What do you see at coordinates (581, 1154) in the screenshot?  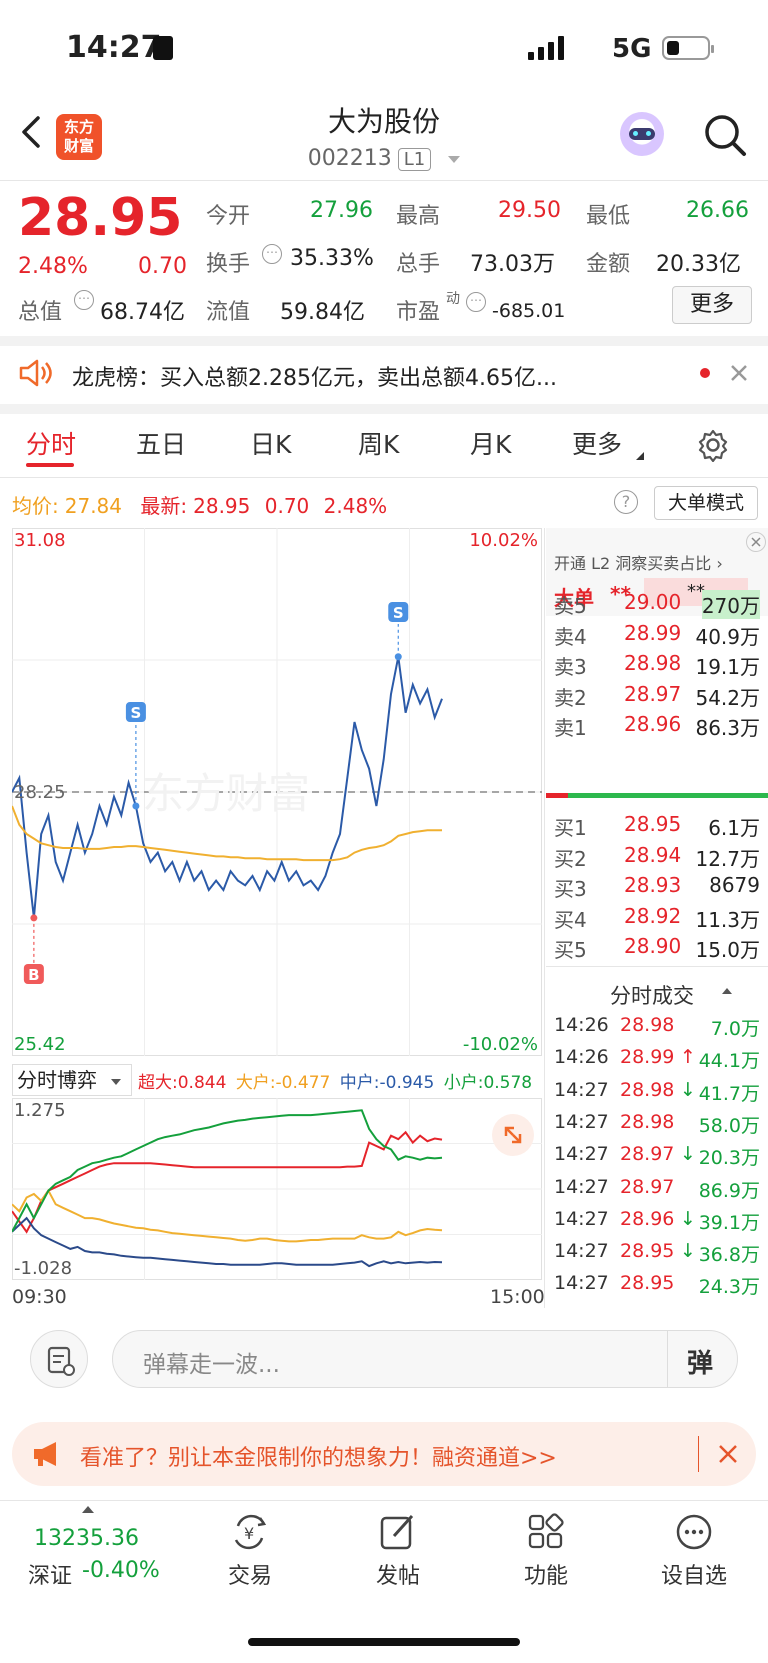 I see `trade-time: 14:27` at bounding box center [581, 1154].